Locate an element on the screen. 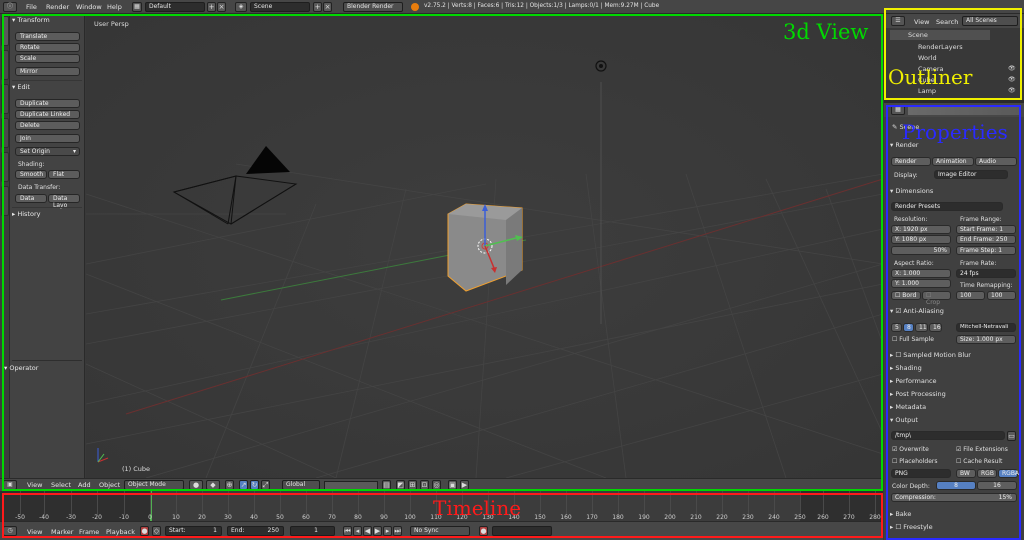 The width and height of the screenshot is (1024, 540). outliner-row-world: World is located at coordinates (940, 58).